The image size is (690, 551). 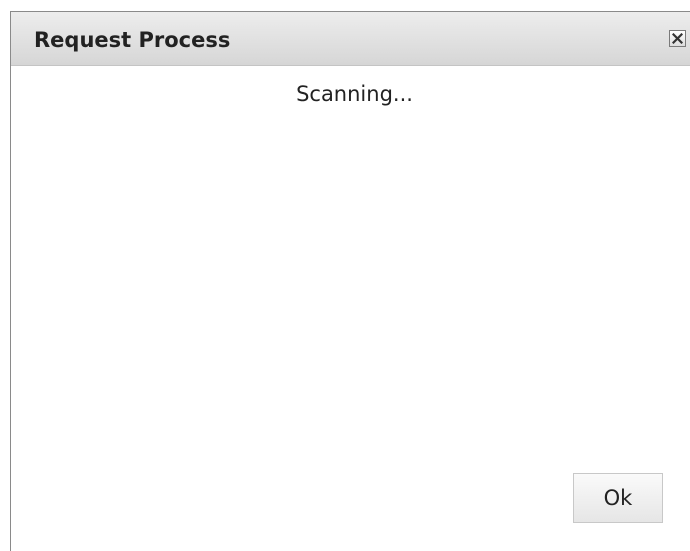 What do you see at coordinates (132, 40) in the screenshot?
I see `dialog-title: Request Process` at bounding box center [132, 40].